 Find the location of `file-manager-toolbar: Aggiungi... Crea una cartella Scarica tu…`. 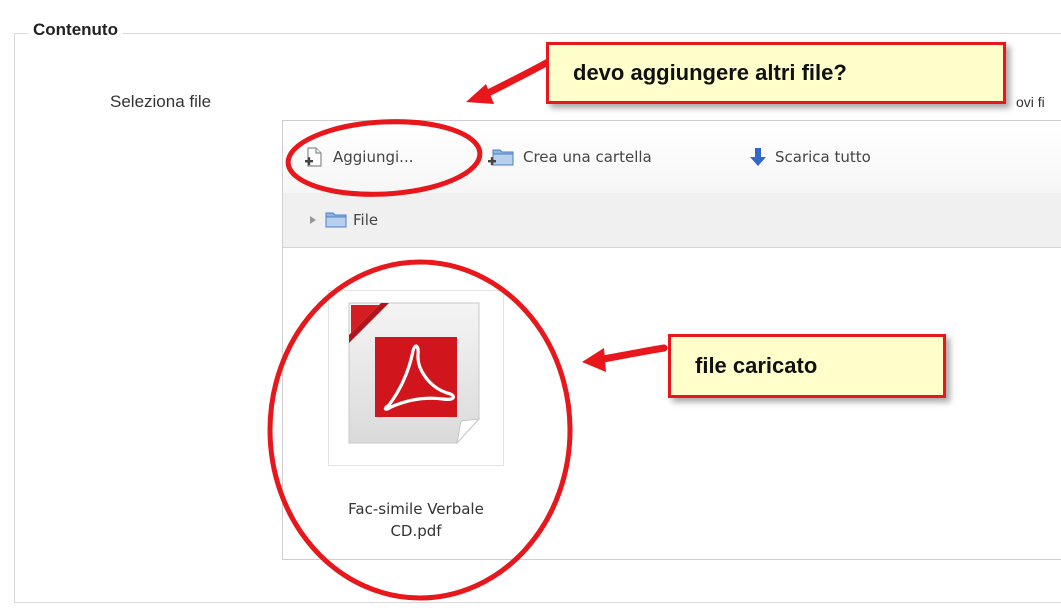

file-manager-toolbar: Aggiungi... Crea una cartella Scarica tu… is located at coordinates (672, 157).